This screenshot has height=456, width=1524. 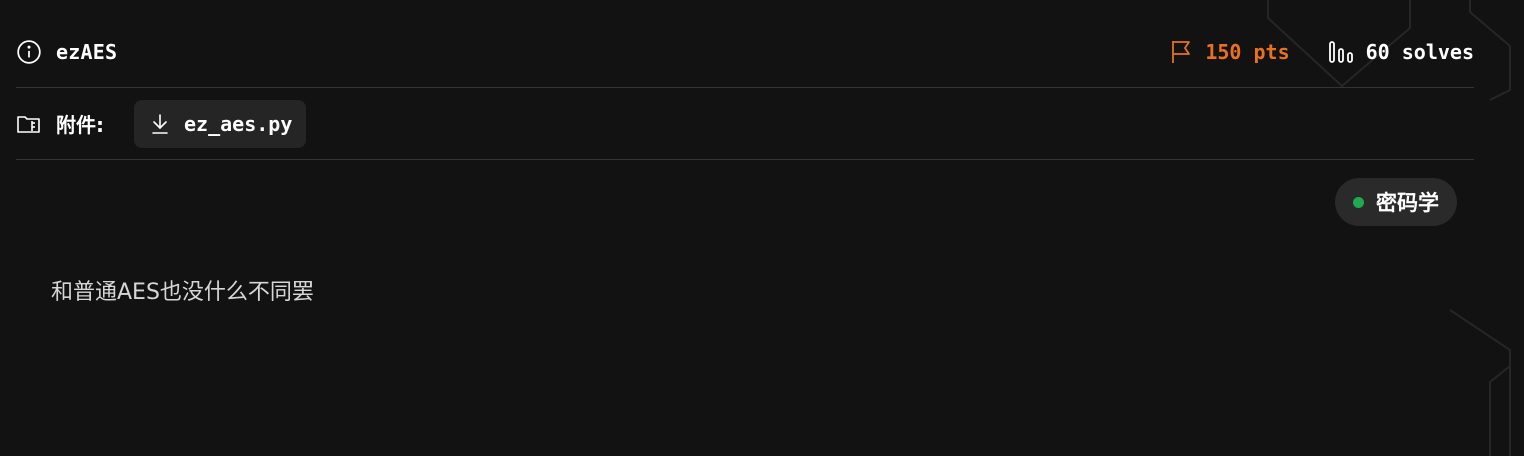 What do you see at coordinates (238, 123) in the screenshot?
I see `file-name: ez_aes.py` at bounding box center [238, 123].